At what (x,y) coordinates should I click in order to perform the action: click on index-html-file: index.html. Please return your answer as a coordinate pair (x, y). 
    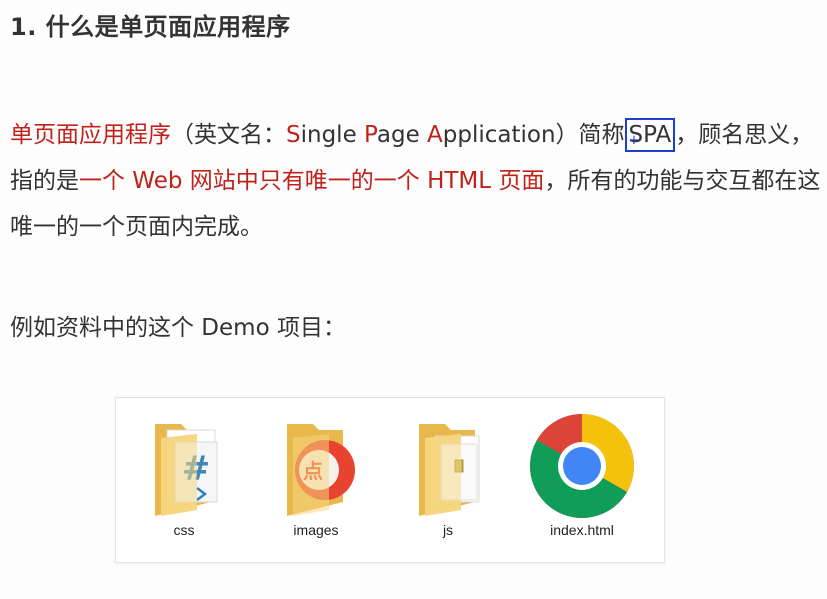
    Looking at the image, I should click on (582, 476).